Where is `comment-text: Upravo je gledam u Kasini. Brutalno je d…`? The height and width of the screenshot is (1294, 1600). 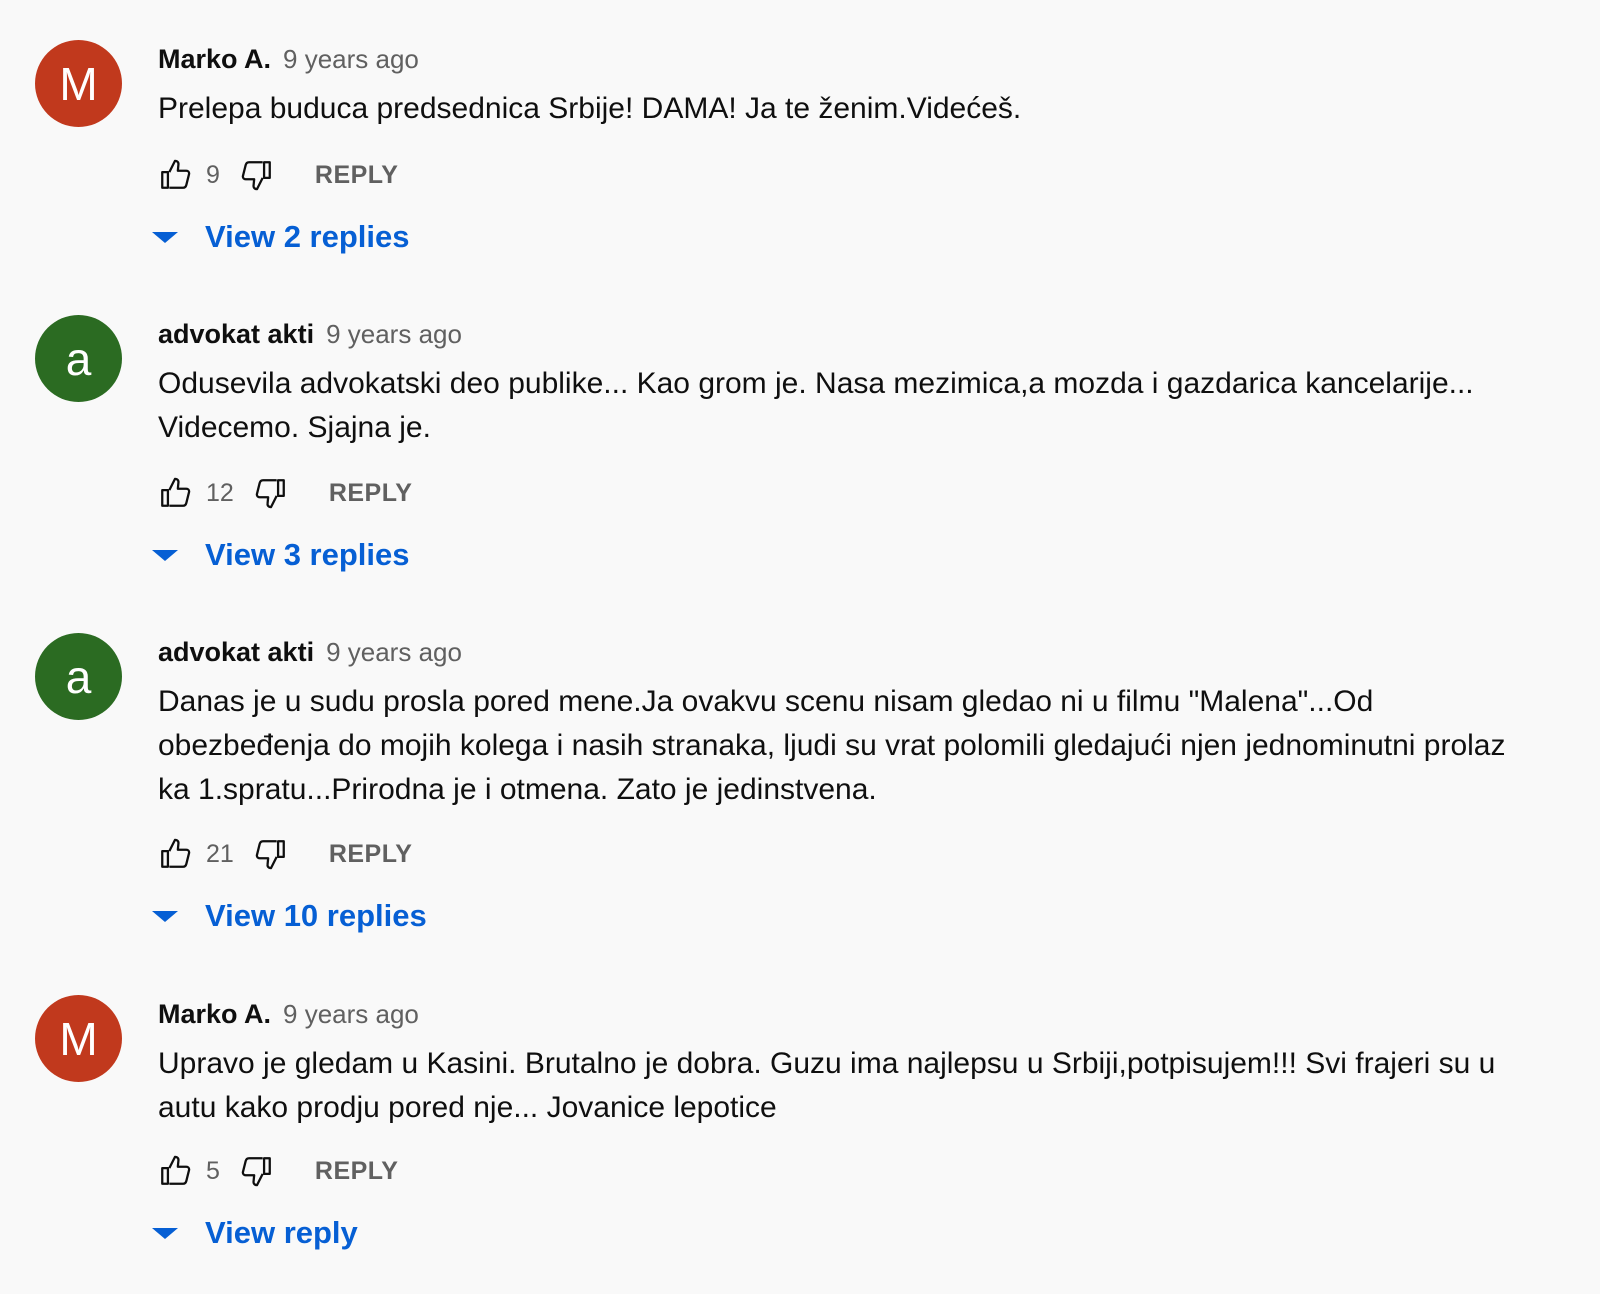
comment-text: Upravo je gledam u Kasini. Brutalno je d… is located at coordinates (827, 1085).